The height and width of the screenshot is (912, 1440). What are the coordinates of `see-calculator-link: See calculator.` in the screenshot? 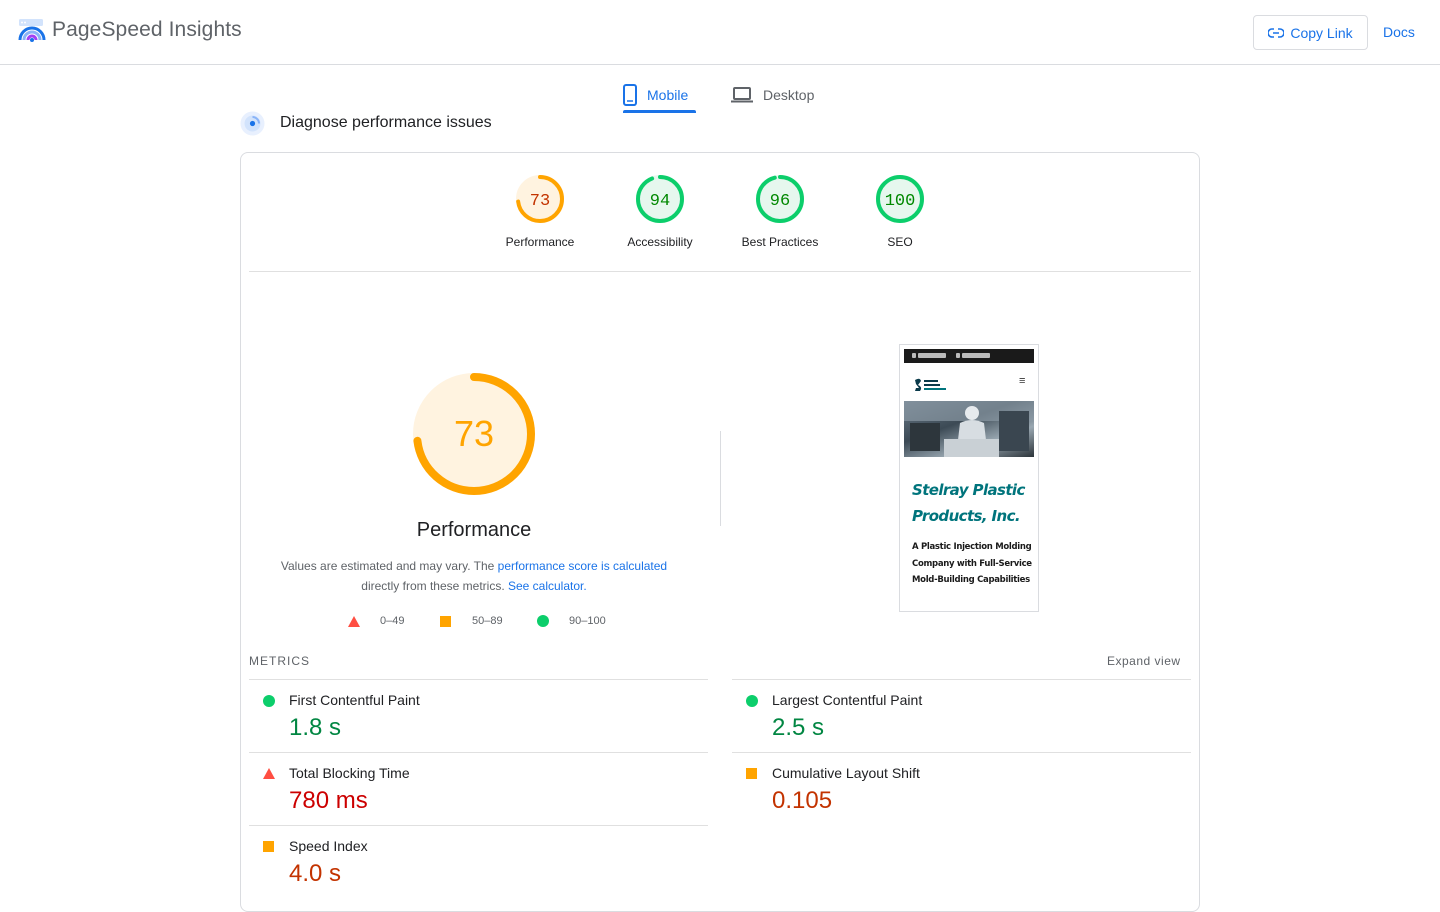 It's located at (547, 586).